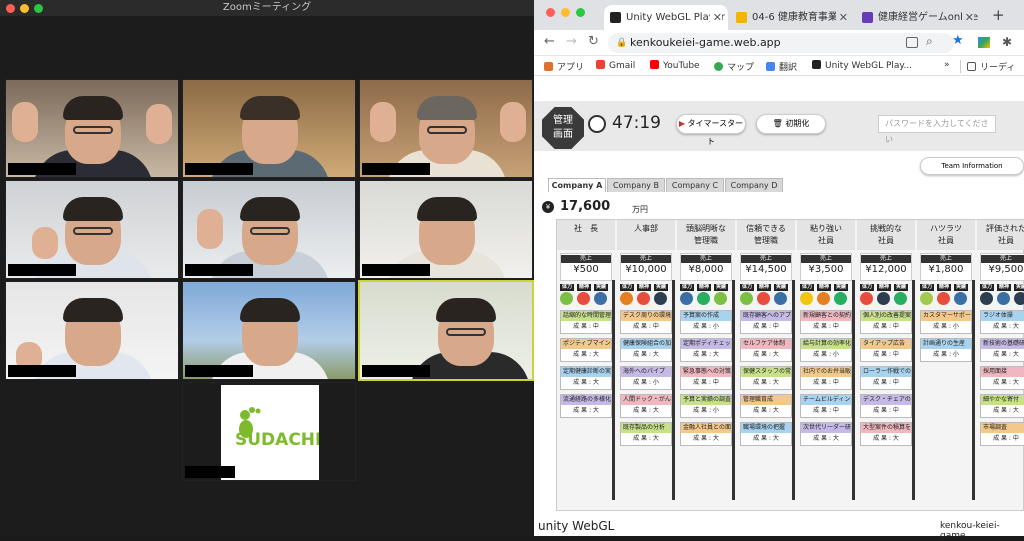 This screenshot has width=1024, height=541. I want to click on task-card: 採用面接成 果 : 大, so click(1002, 378).